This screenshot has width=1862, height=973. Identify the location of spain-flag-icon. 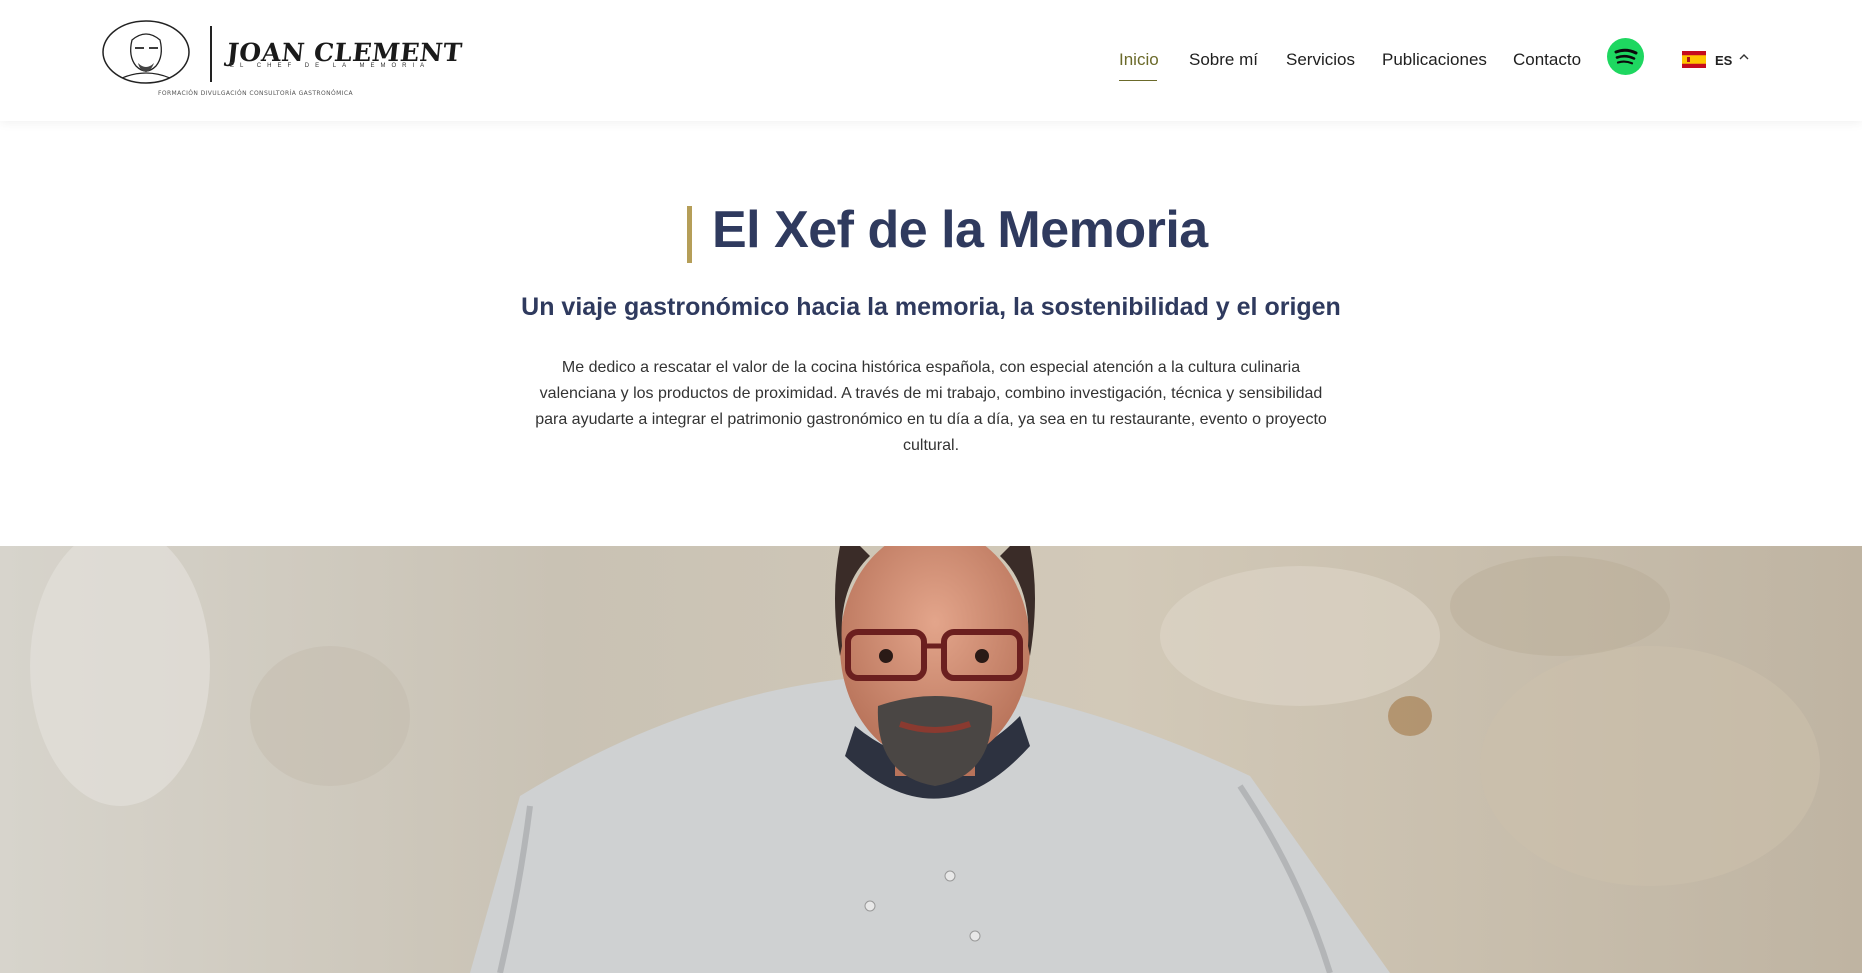
(1694, 59).